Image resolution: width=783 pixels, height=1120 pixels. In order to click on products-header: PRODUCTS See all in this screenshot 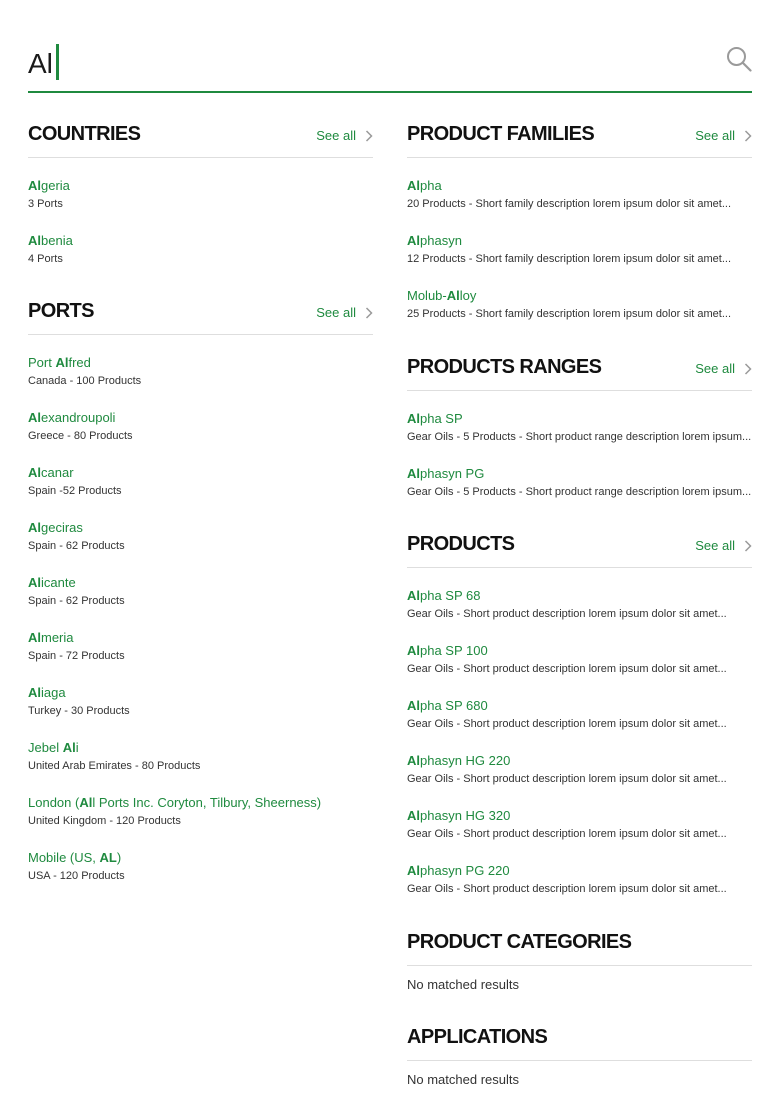, I will do `click(579, 546)`.